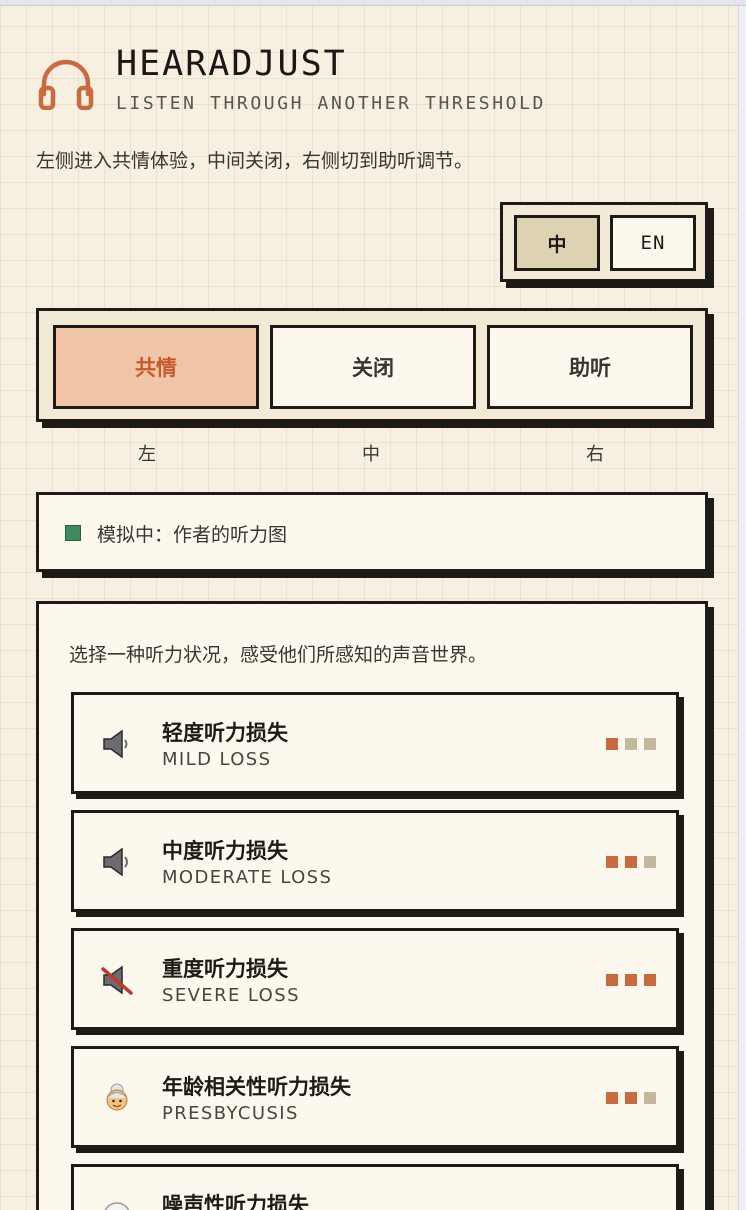 This screenshot has height=1210, width=746. Describe the element at coordinates (278, 655) in the screenshot. I see `conditions-intro: 选择一种听力状况，感受他们所感知的声音世界。` at that location.